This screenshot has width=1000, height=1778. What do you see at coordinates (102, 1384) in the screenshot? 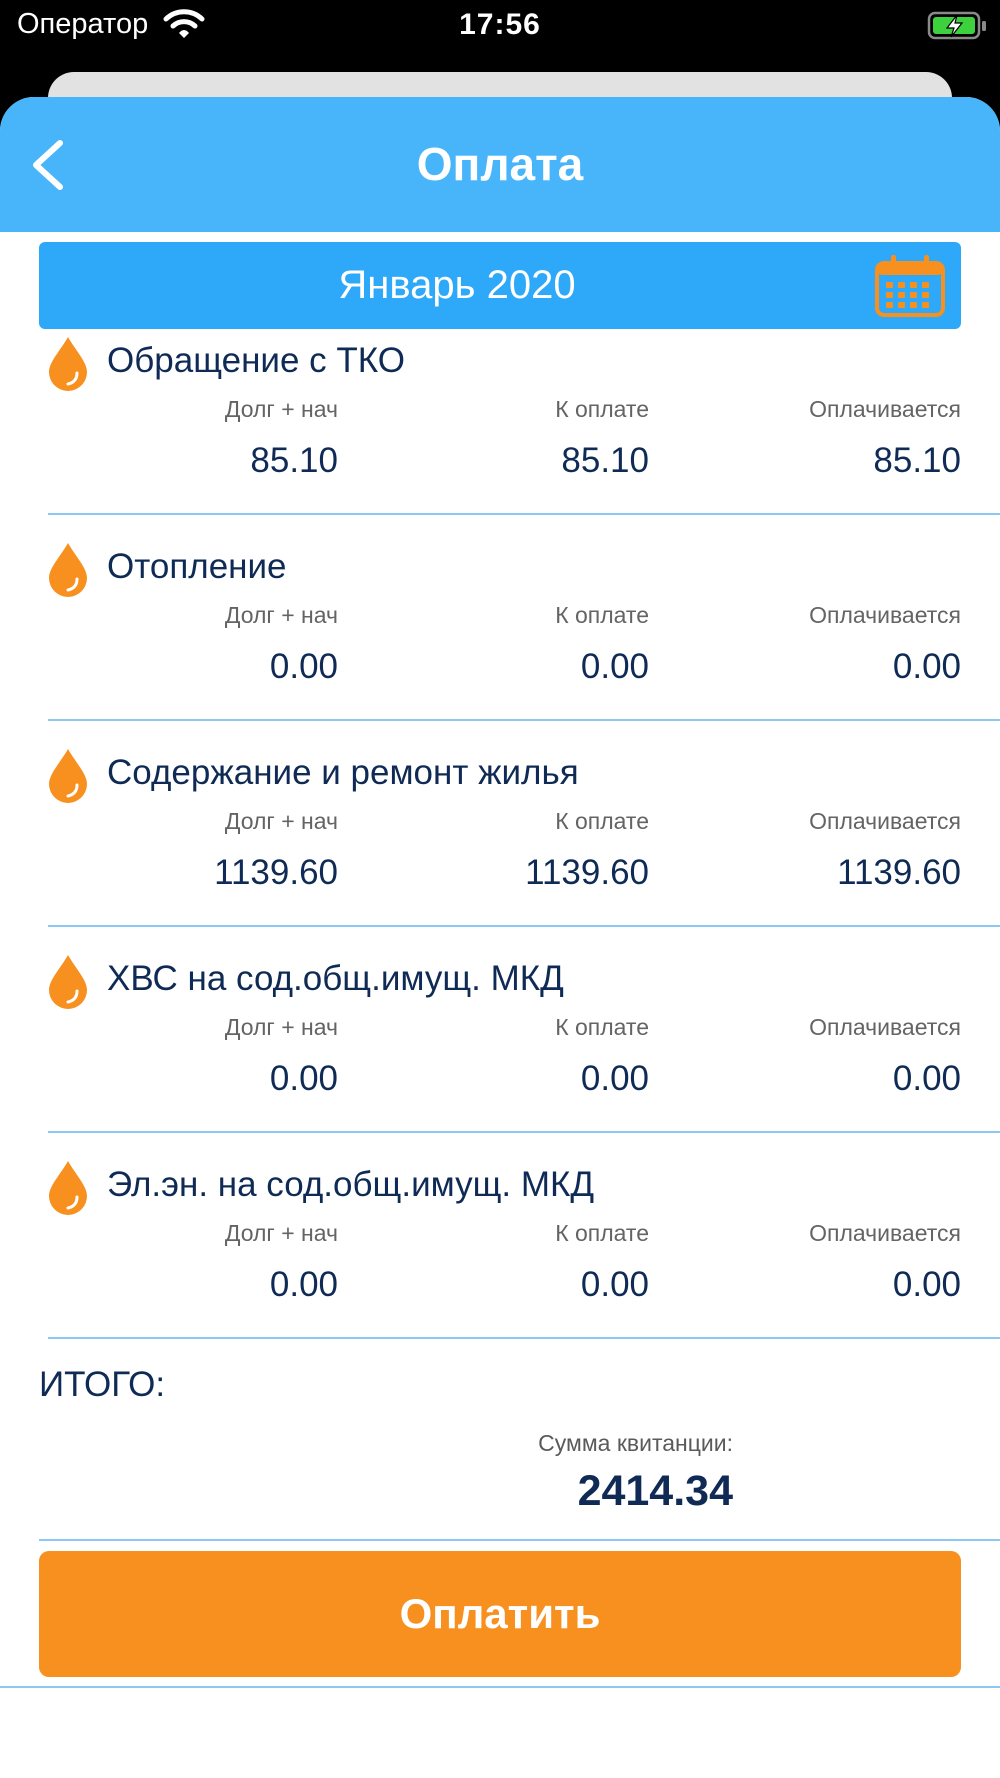
I see `total-title: ИТОГО:` at bounding box center [102, 1384].